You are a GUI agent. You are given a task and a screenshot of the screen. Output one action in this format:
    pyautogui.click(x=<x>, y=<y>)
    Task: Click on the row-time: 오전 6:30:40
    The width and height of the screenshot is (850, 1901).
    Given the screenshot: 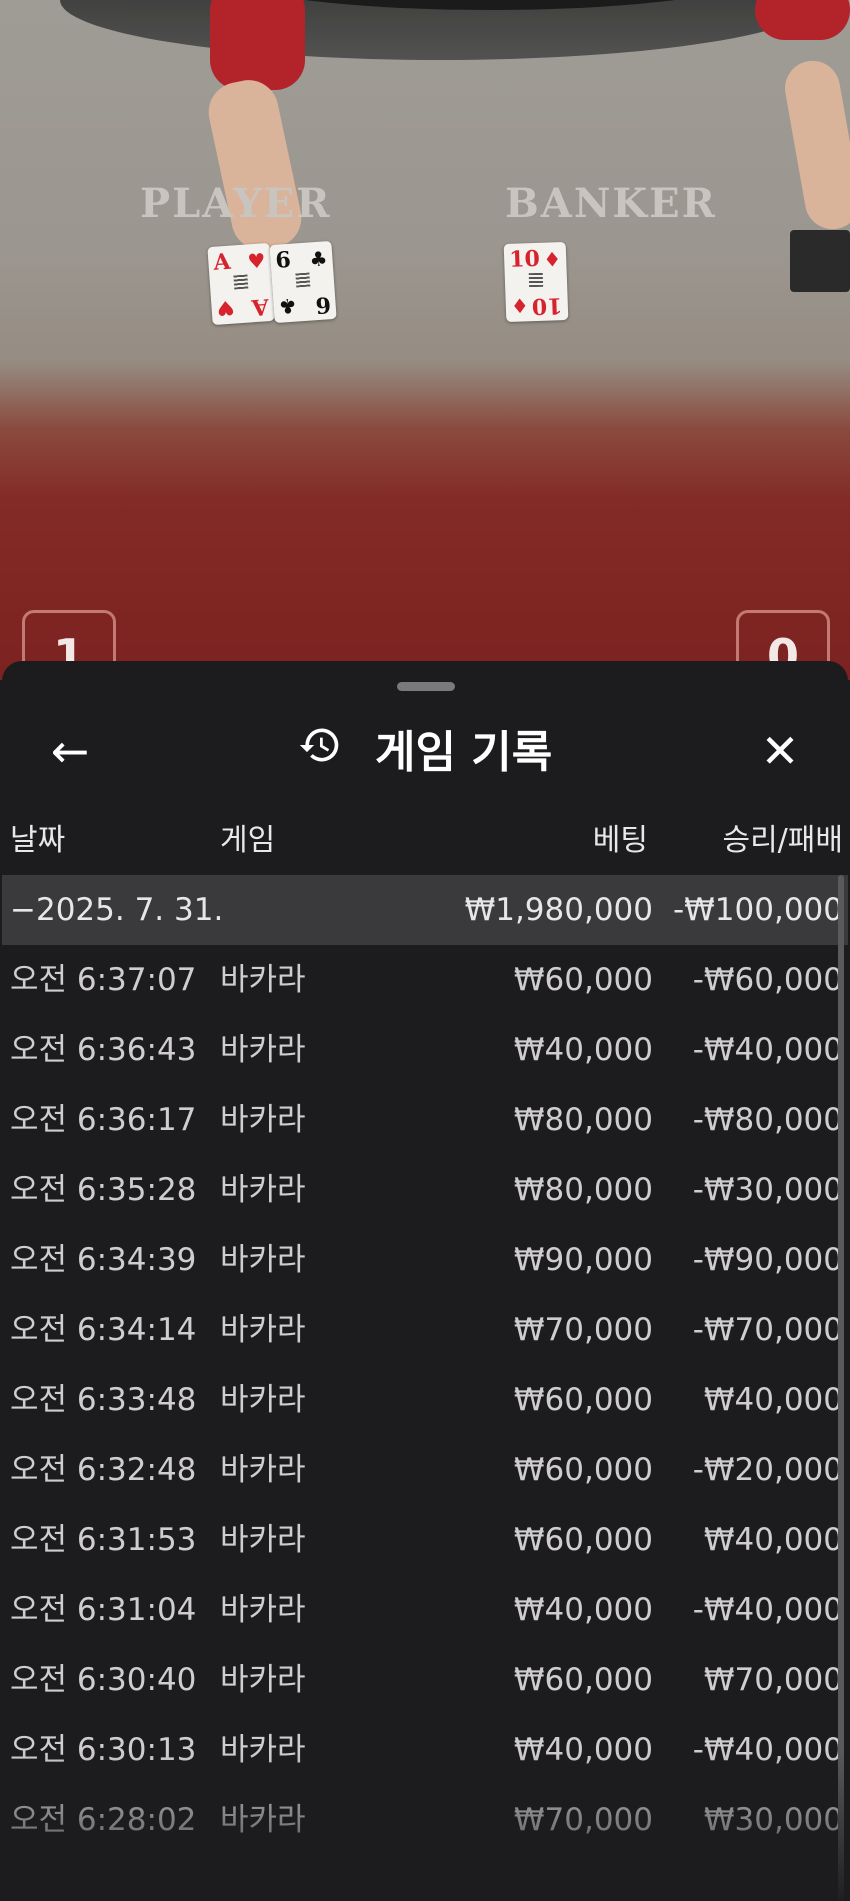 What is the action you would take?
    pyautogui.click(x=103, y=1680)
    